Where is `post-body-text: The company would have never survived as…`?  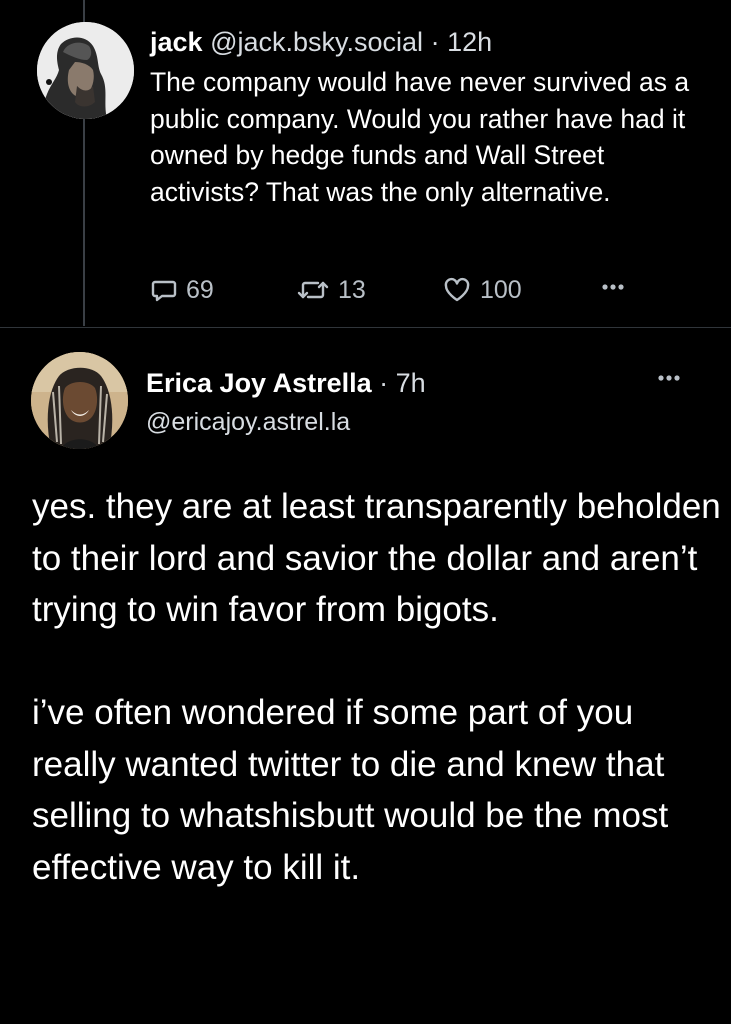 post-body-text: The company would have never survived as… is located at coordinates (420, 137).